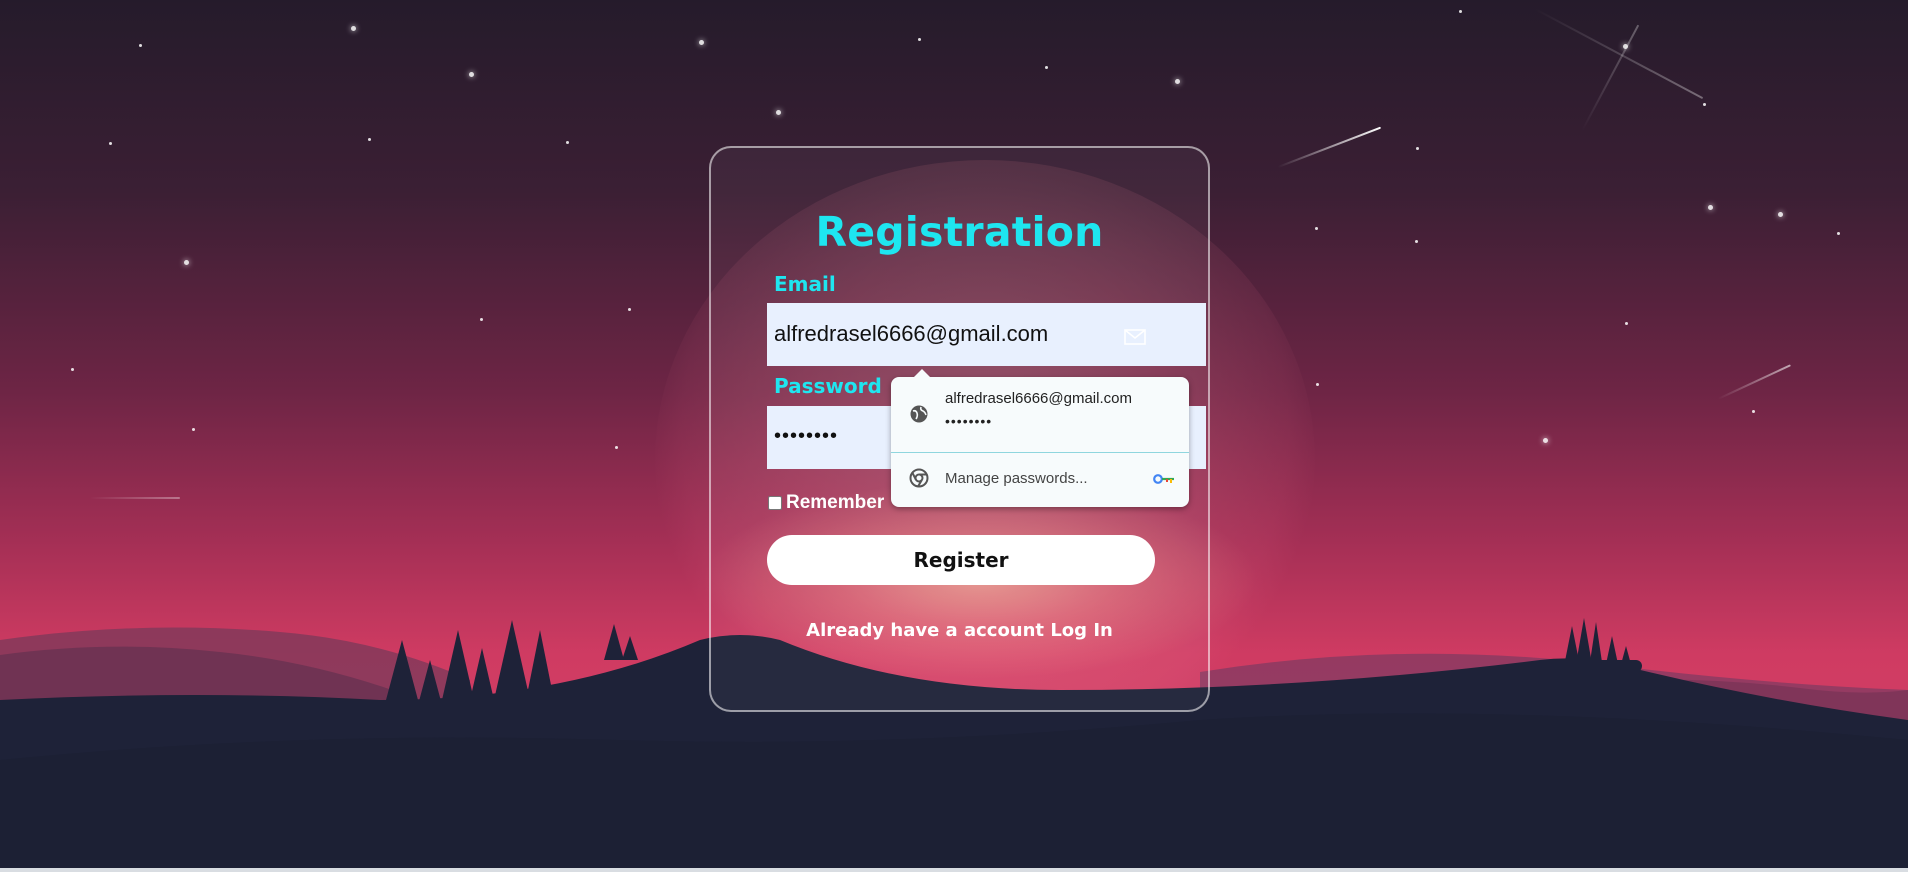 The width and height of the screenshot is (1908, 872). What do you see at coordinates (959, 232) in the screenshot?
I see `page-title: Registration` at bounding box center [959, 232].